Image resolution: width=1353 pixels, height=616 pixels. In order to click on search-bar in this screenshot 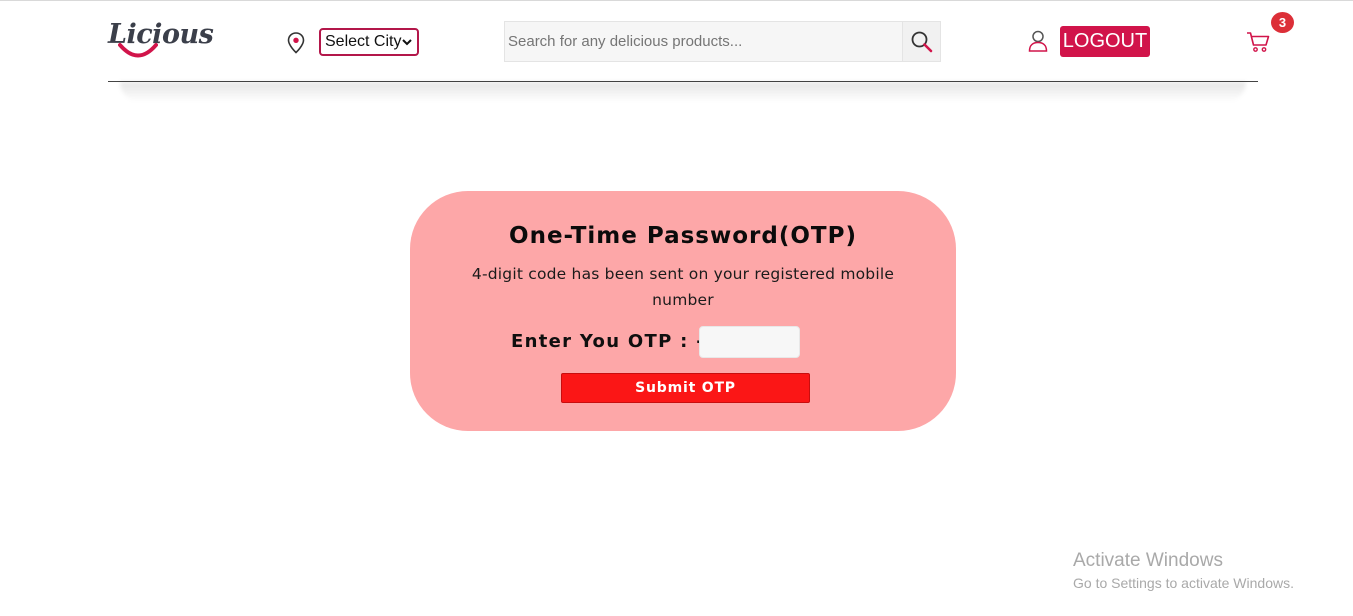, I will do `click(722, 41)`.